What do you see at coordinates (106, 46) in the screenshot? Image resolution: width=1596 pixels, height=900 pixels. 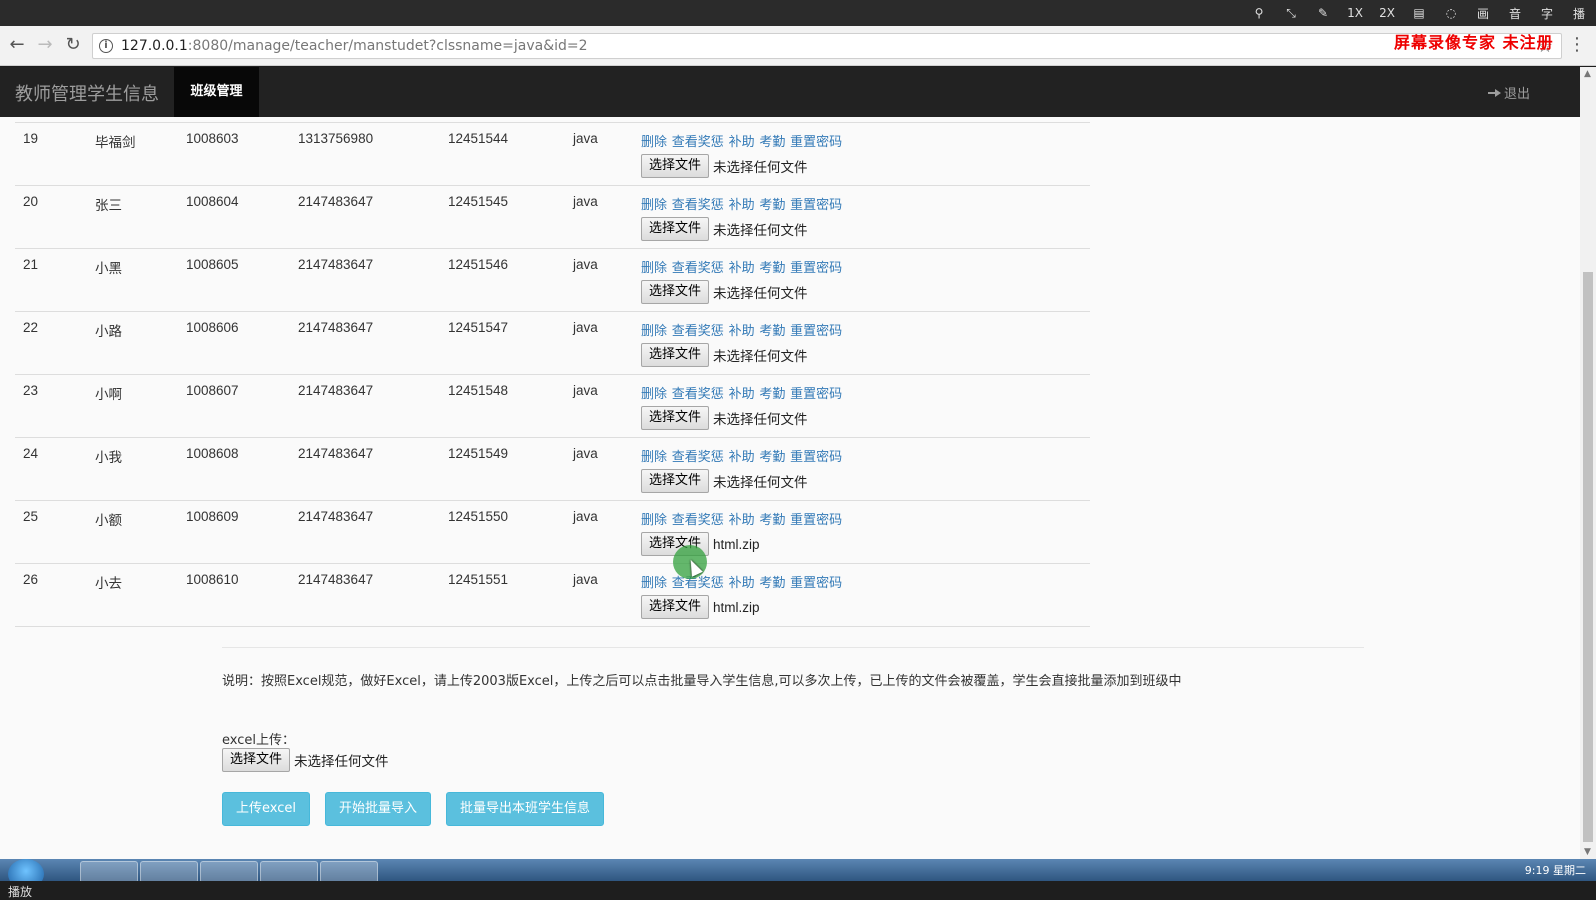 I see `info-icon: i` at bounding box center [106, 46].